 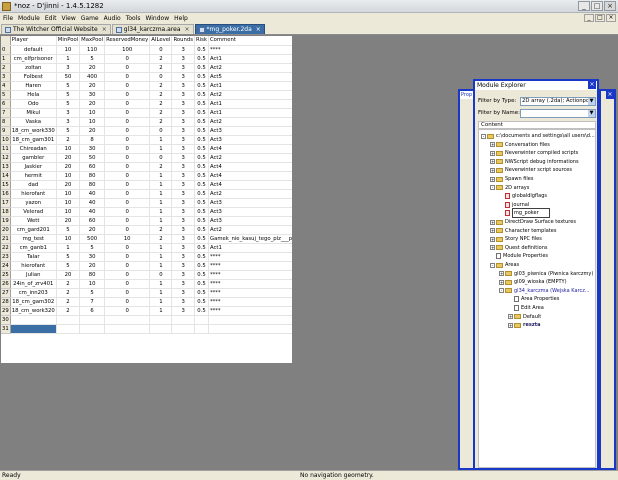 What do you see at coordinates (610, 6) in the screenshot?
I see `close-button: ×` at bounding box center [610, 6].